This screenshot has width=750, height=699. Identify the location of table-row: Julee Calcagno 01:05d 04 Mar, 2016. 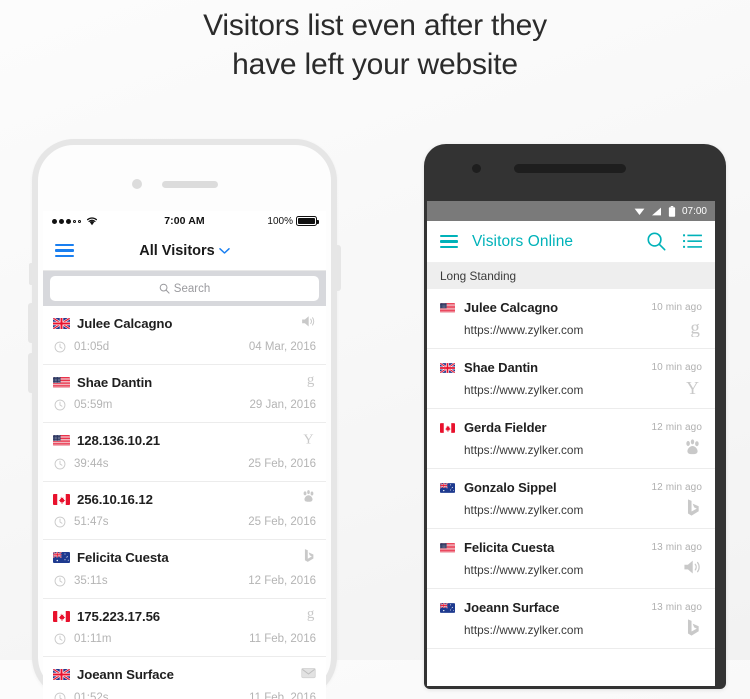
(184, 335).